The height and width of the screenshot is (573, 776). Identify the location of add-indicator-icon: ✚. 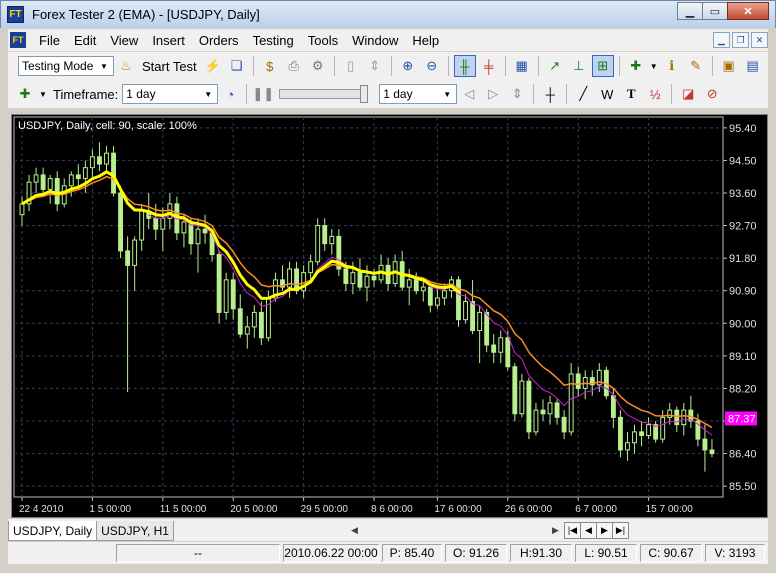
(636, 66).